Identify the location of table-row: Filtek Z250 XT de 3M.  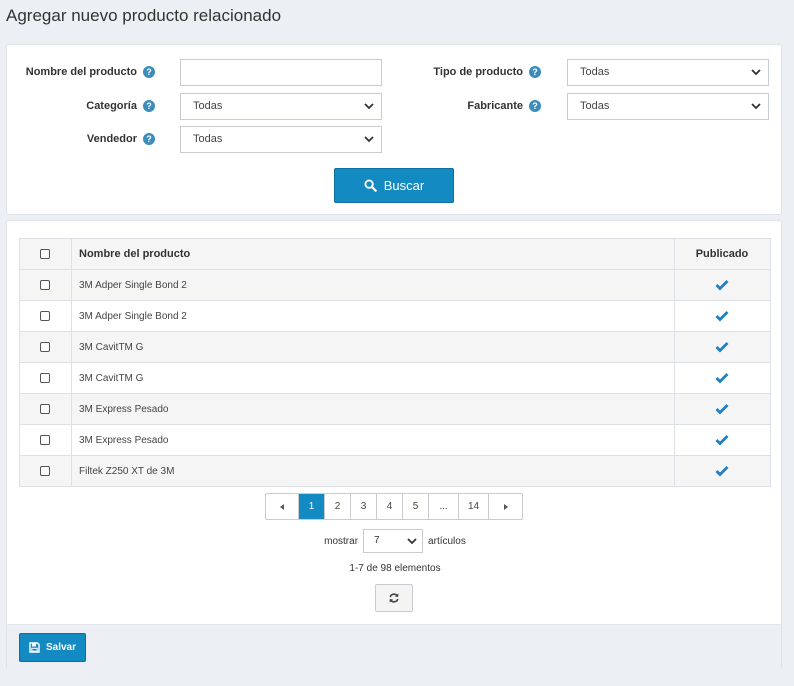
(395, 471).